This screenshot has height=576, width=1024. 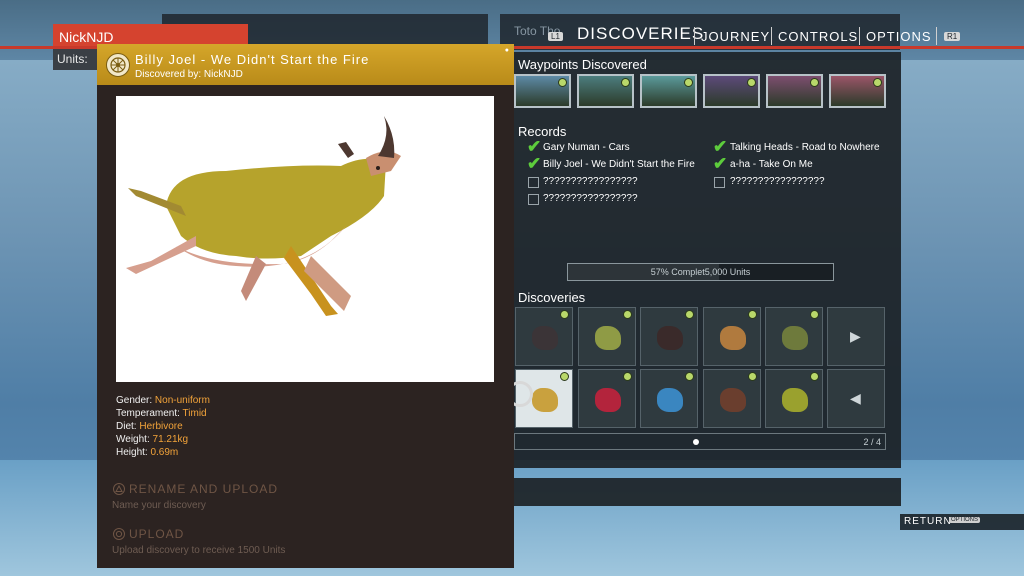 What do you see at coordinates (72, 59) in the screenshot?
I see `units-label: Units:` at bounding box center [72, 59].